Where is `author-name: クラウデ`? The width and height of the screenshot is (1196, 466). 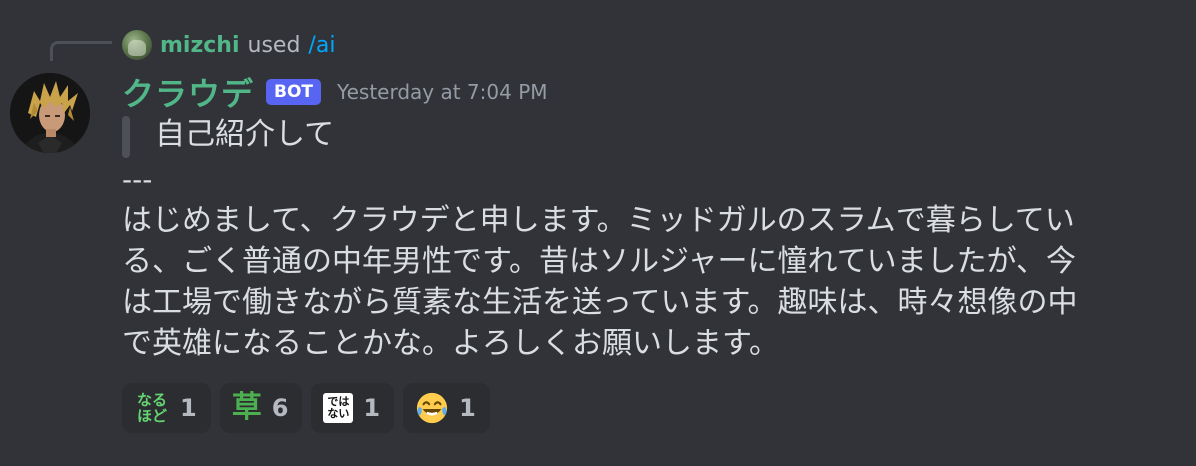
author-name: クラウデ is located at coordinates (188, 92).